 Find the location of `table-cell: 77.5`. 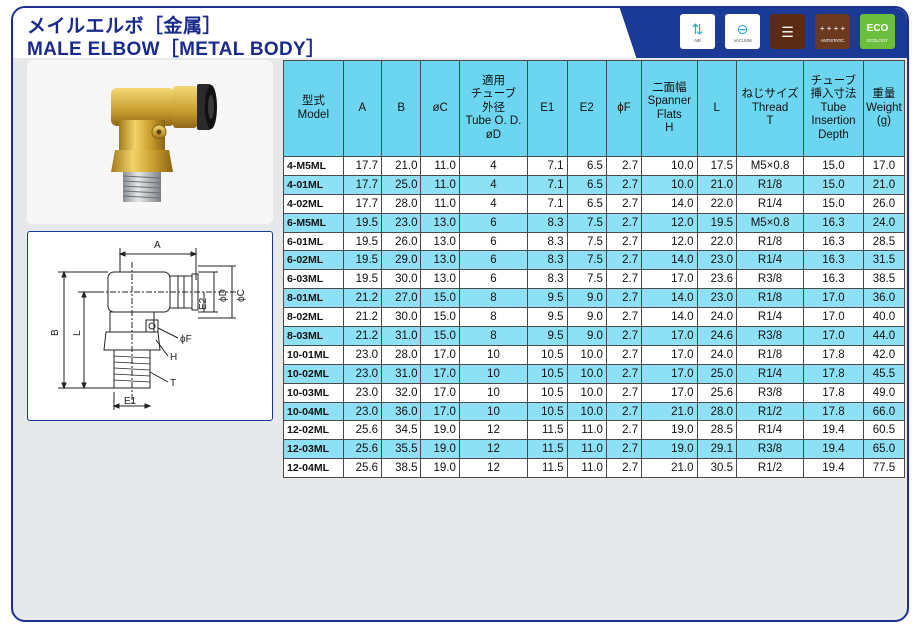

table-cell: 77.5 is located at coordinates (884, 468).